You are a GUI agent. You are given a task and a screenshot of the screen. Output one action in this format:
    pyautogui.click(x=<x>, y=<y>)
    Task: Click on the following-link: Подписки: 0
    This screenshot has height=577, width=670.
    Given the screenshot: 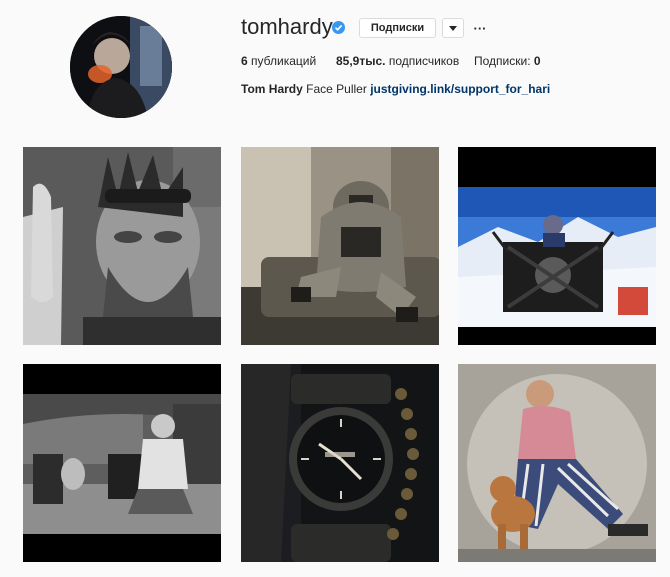 What is the action you would take?
    pyautogui.click(x=507, y=61)
    